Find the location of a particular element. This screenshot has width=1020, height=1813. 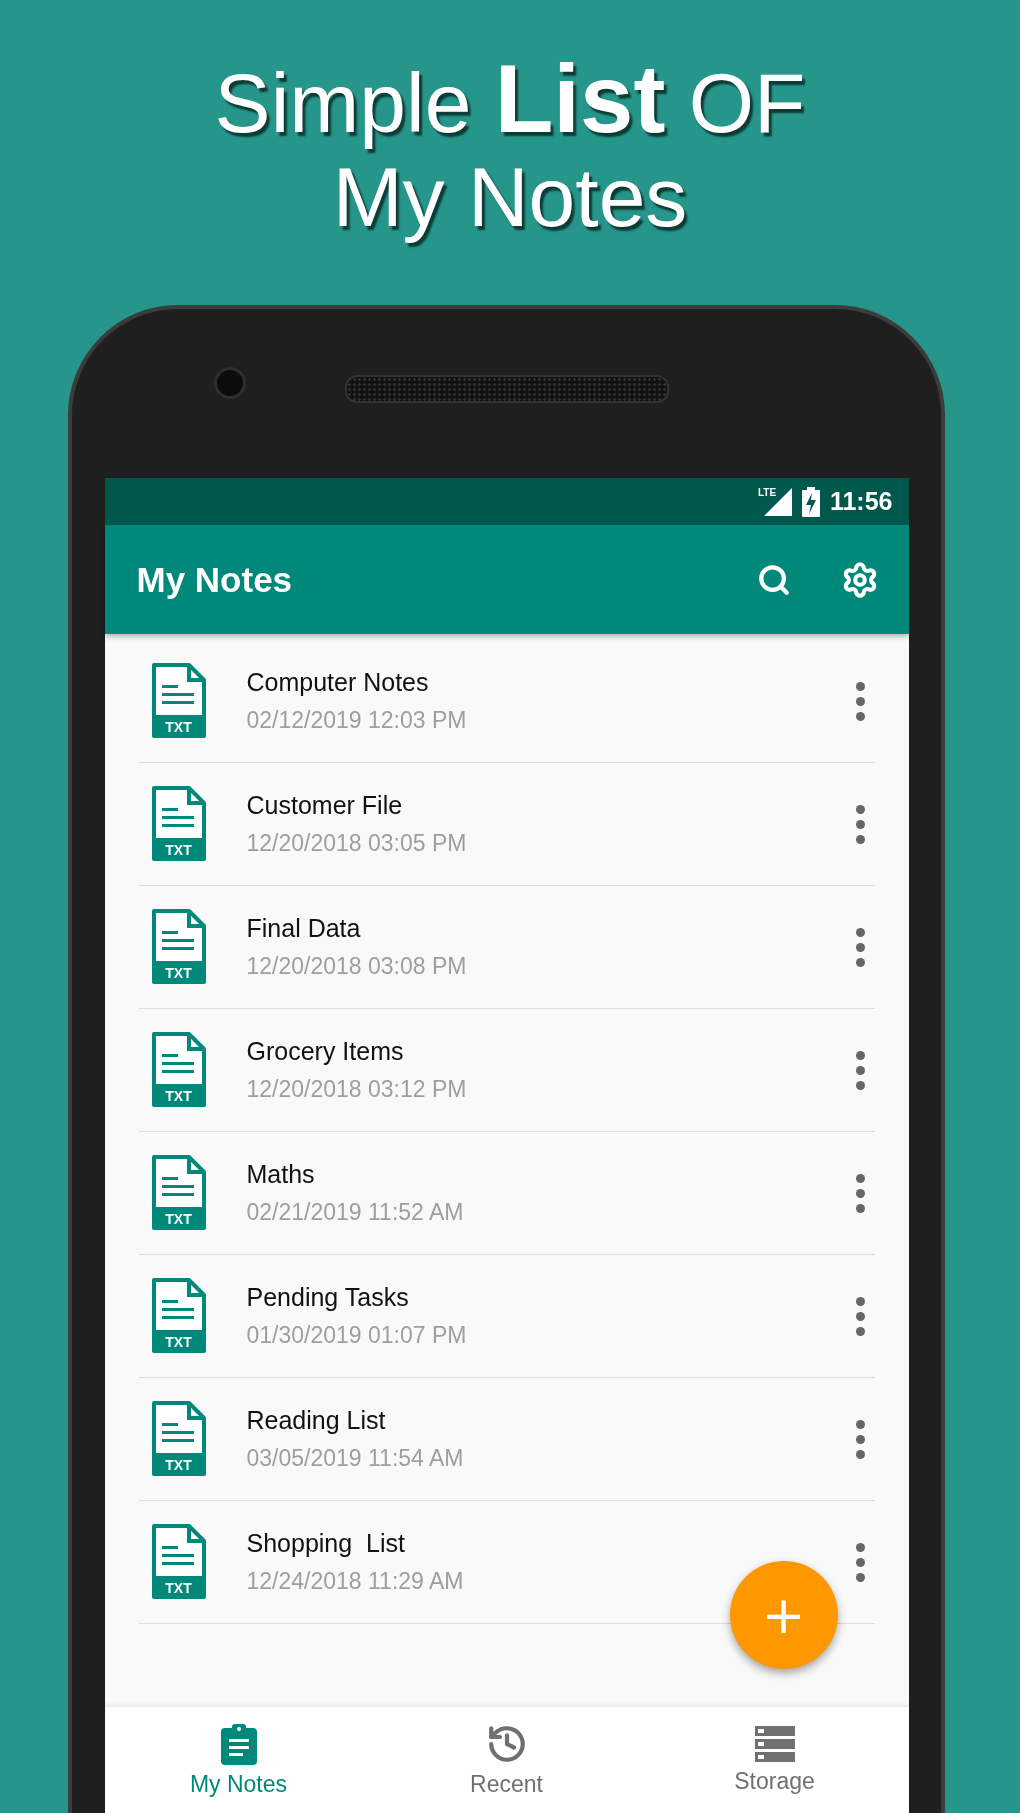

note-date: 12/20/2018 03:08 PM is located at coordinates (357, 966).